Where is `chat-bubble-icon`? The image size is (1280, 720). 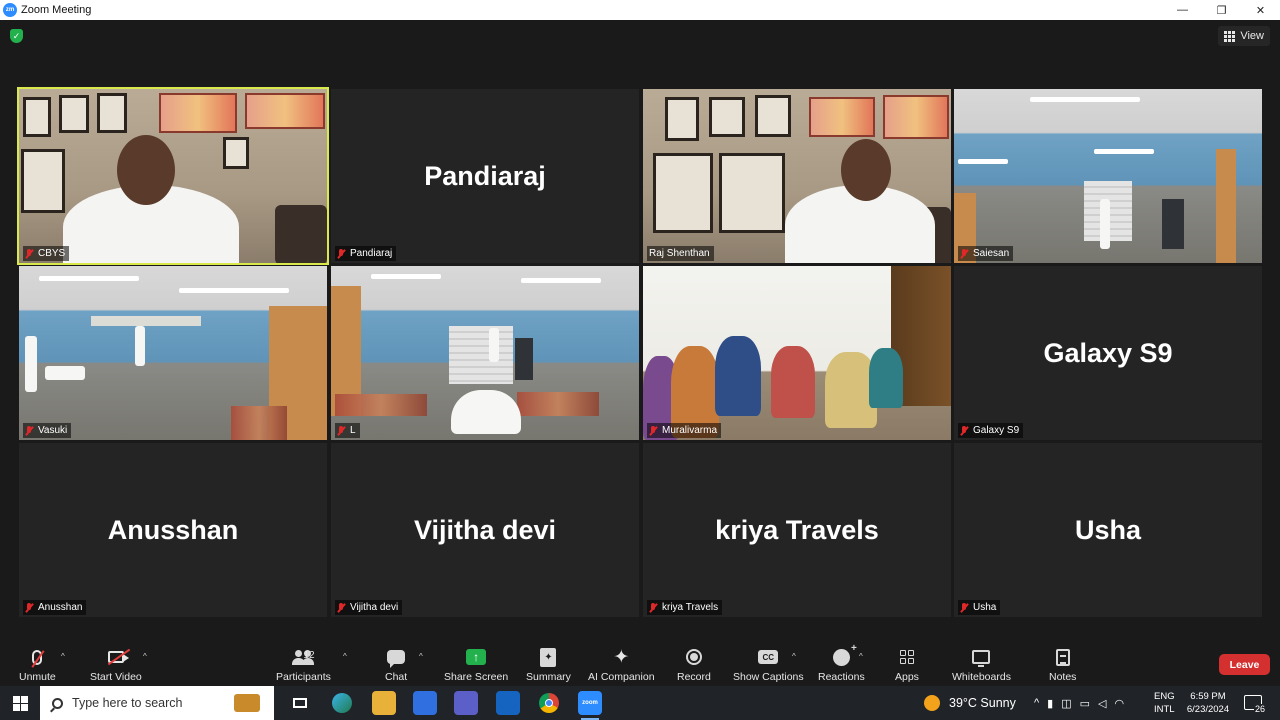 chat-bubble-icon is located at coordinates (396, 659).